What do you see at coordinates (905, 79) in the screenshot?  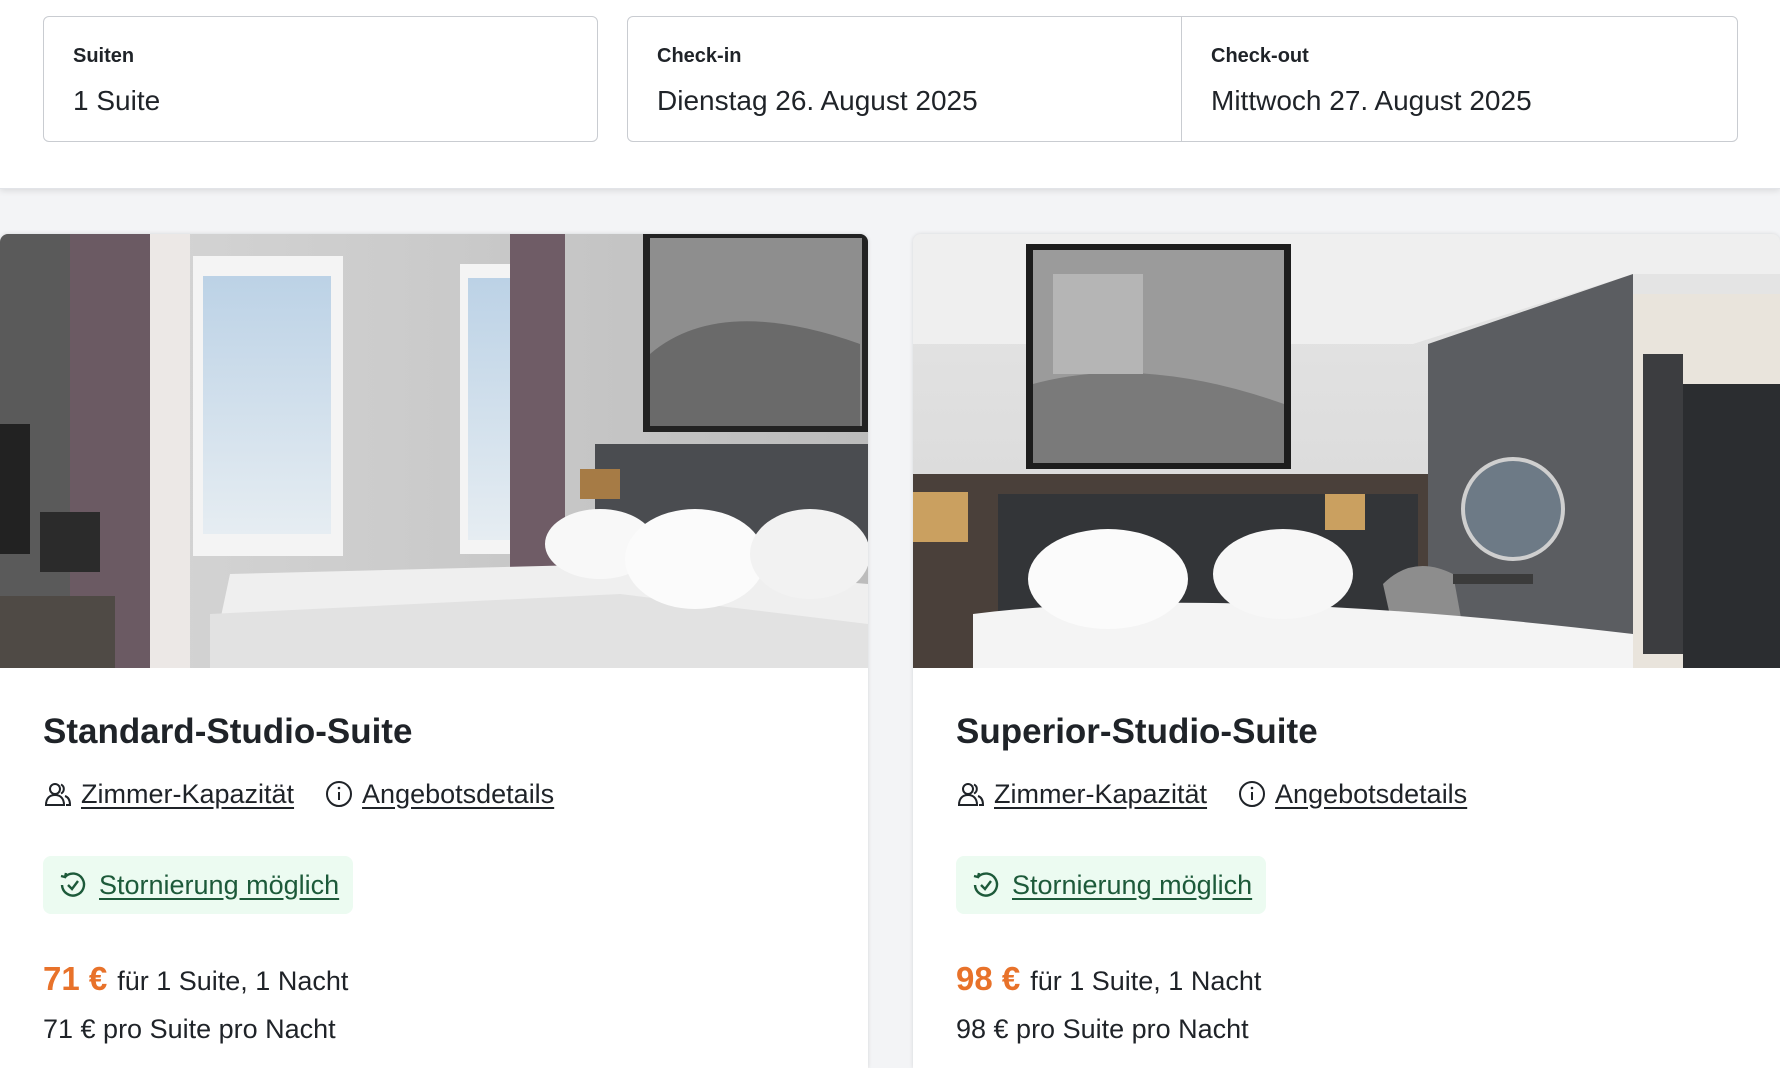 I see `checkin-field: Check-in Dienstag 26. August 2025` at bounding box center [905, 79].